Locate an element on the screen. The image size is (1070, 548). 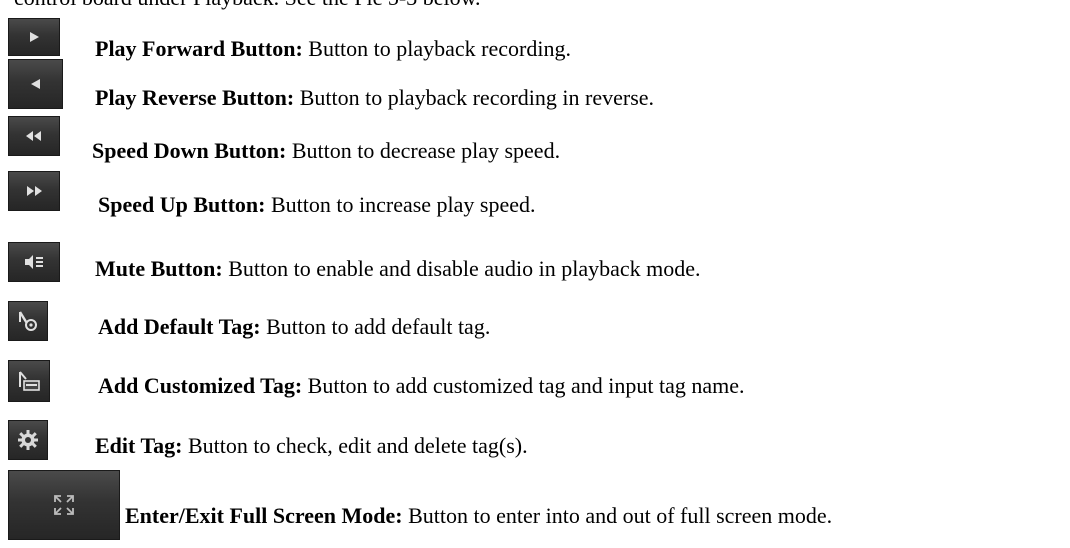
play-forward-icon is located at coordinates (34, 37).